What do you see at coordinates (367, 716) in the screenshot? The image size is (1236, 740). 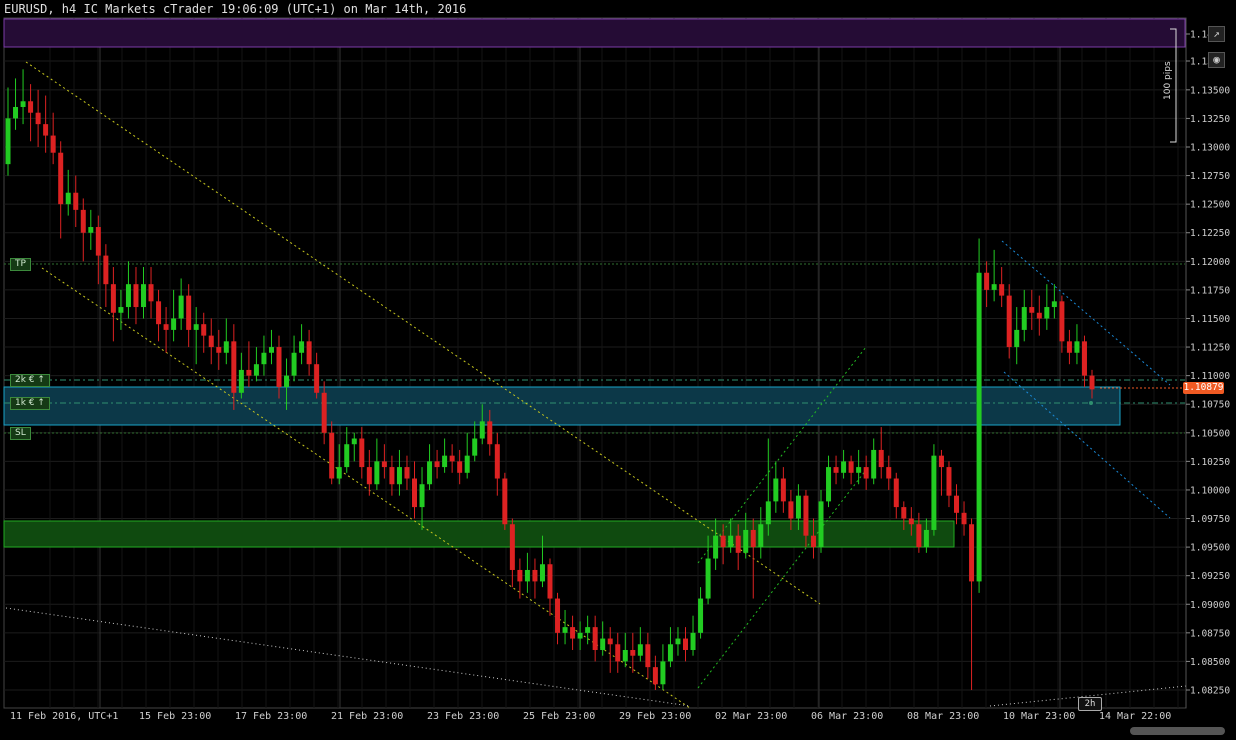 I see `time-tick-label: 21 Feb 23:00` at bounding box center [367, 716].